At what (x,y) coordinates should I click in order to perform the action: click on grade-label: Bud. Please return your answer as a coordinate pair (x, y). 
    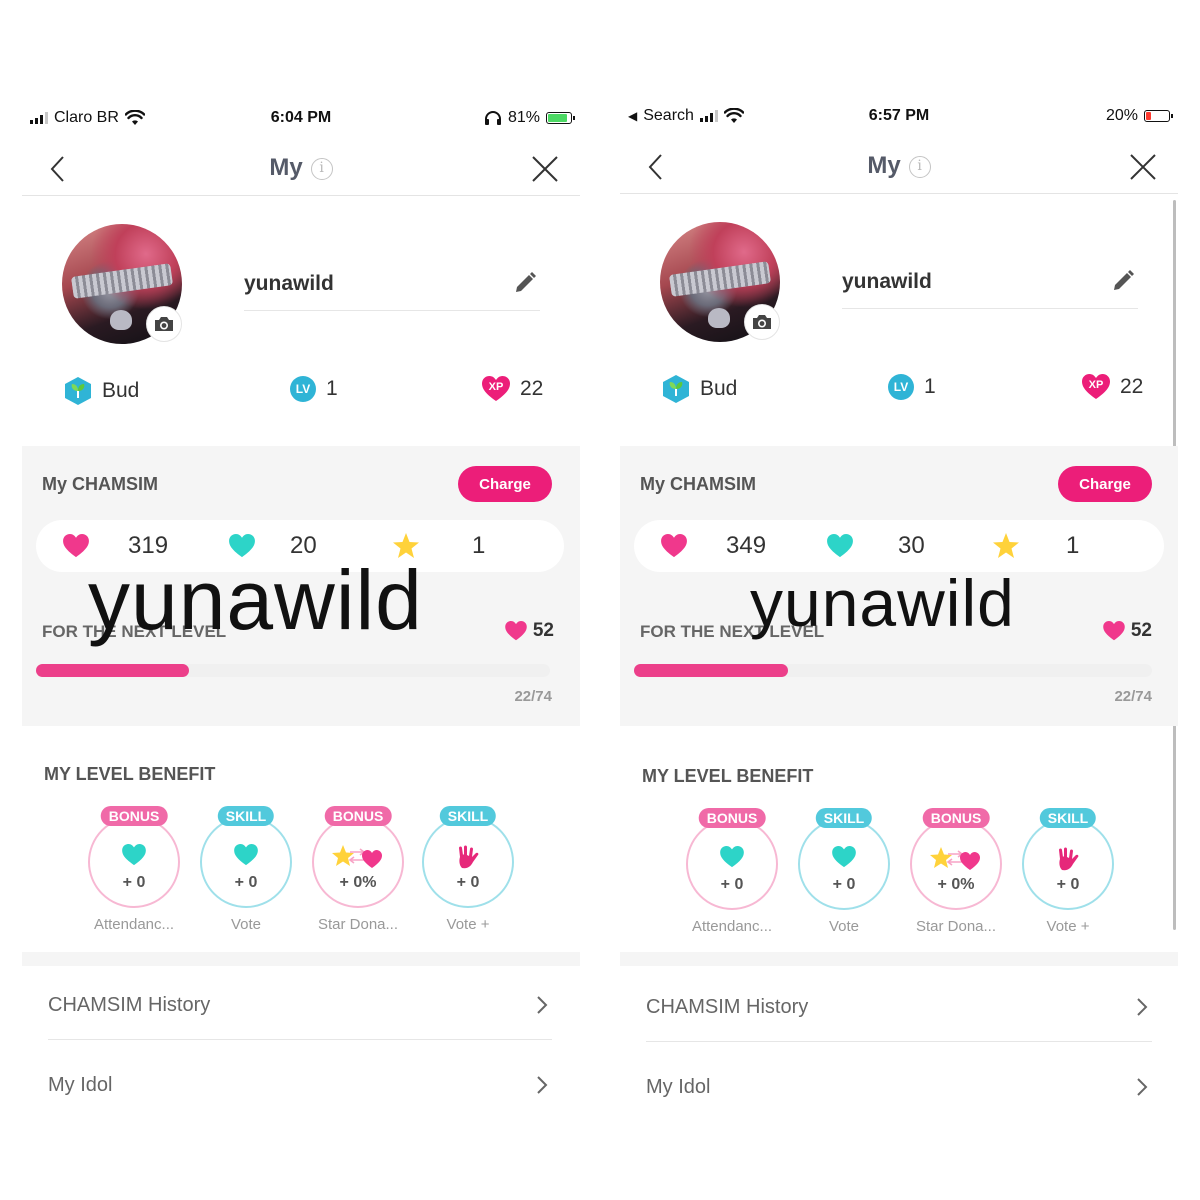
    Looking at the image, I should click on (719, 388).